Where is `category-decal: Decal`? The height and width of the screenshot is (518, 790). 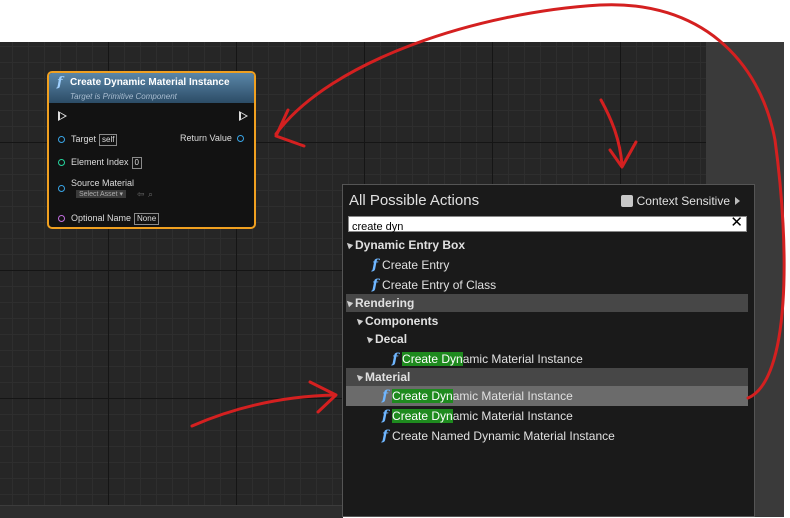
category-decal: Decal is located at coordinates (547, 339).